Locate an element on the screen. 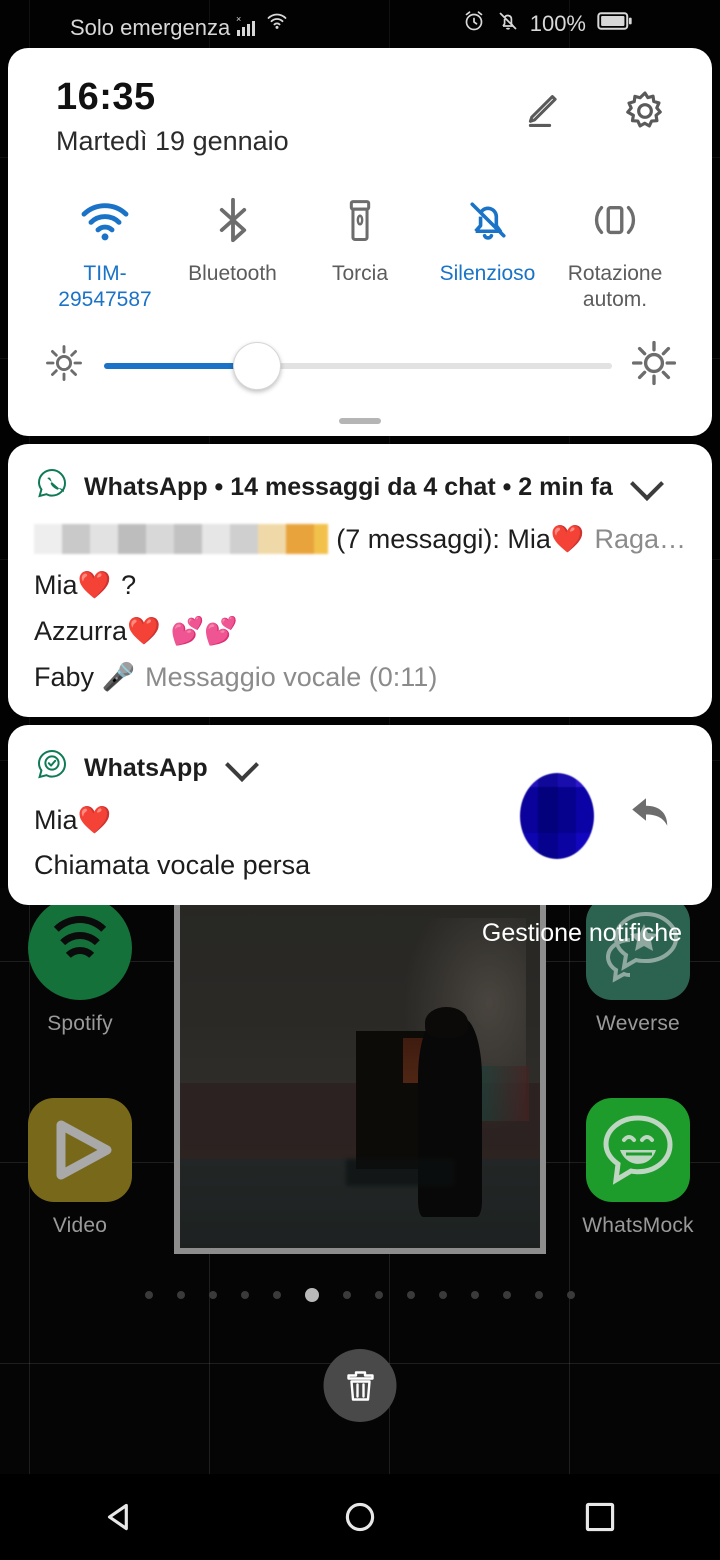  navigation-bar is located at coordinates (360, 1517).